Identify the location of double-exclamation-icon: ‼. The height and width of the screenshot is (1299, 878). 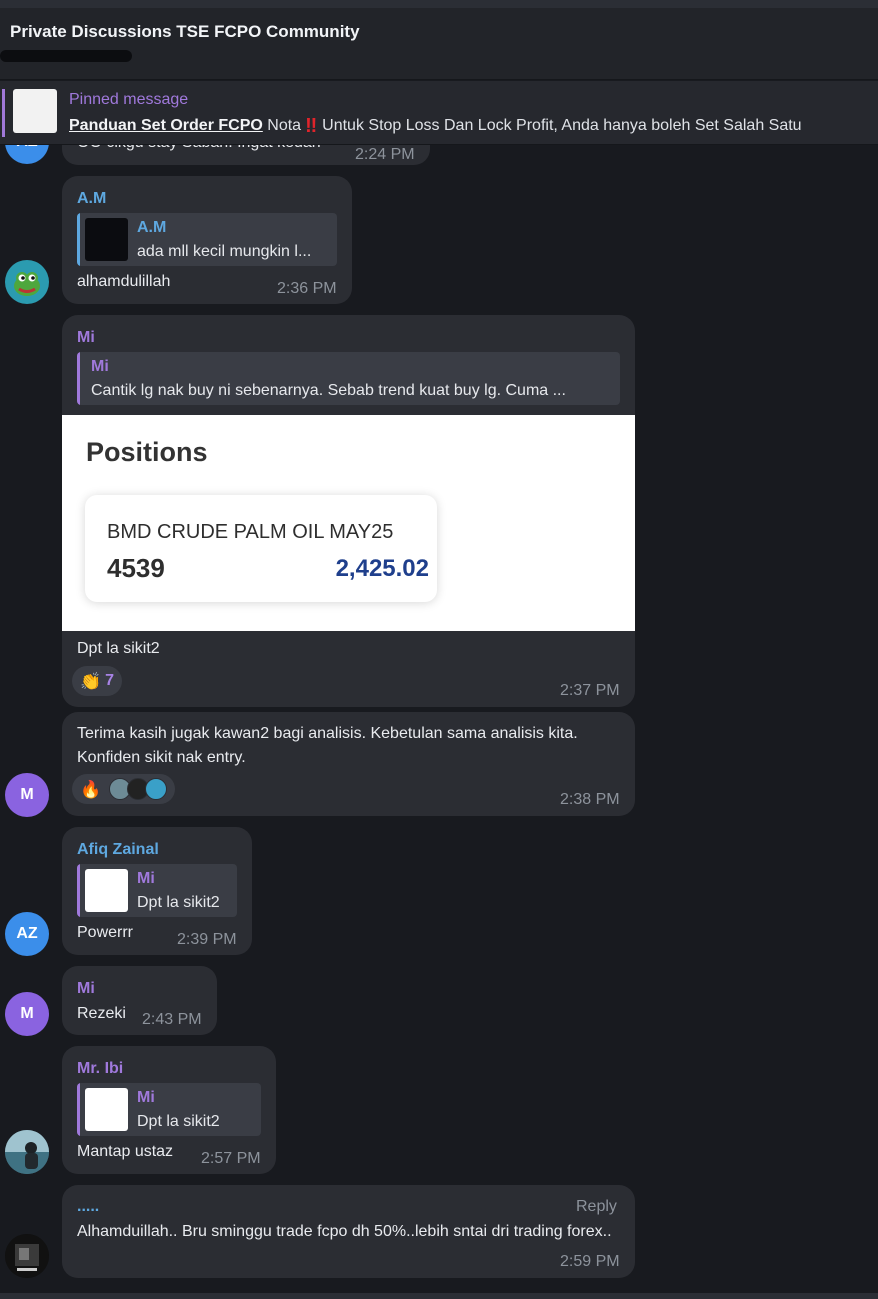
(311, 126).